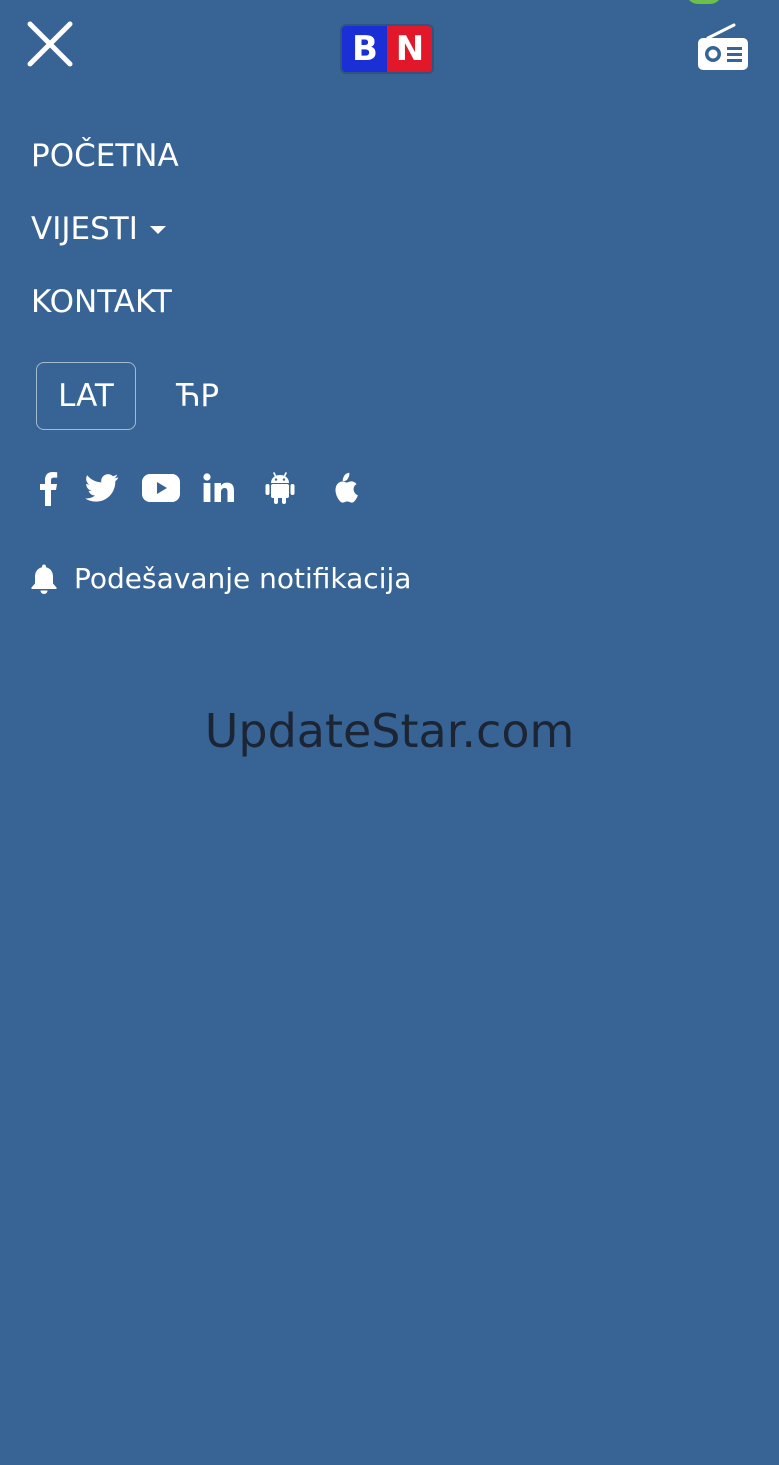  I want to click on twitter-link, so click(102, 488).